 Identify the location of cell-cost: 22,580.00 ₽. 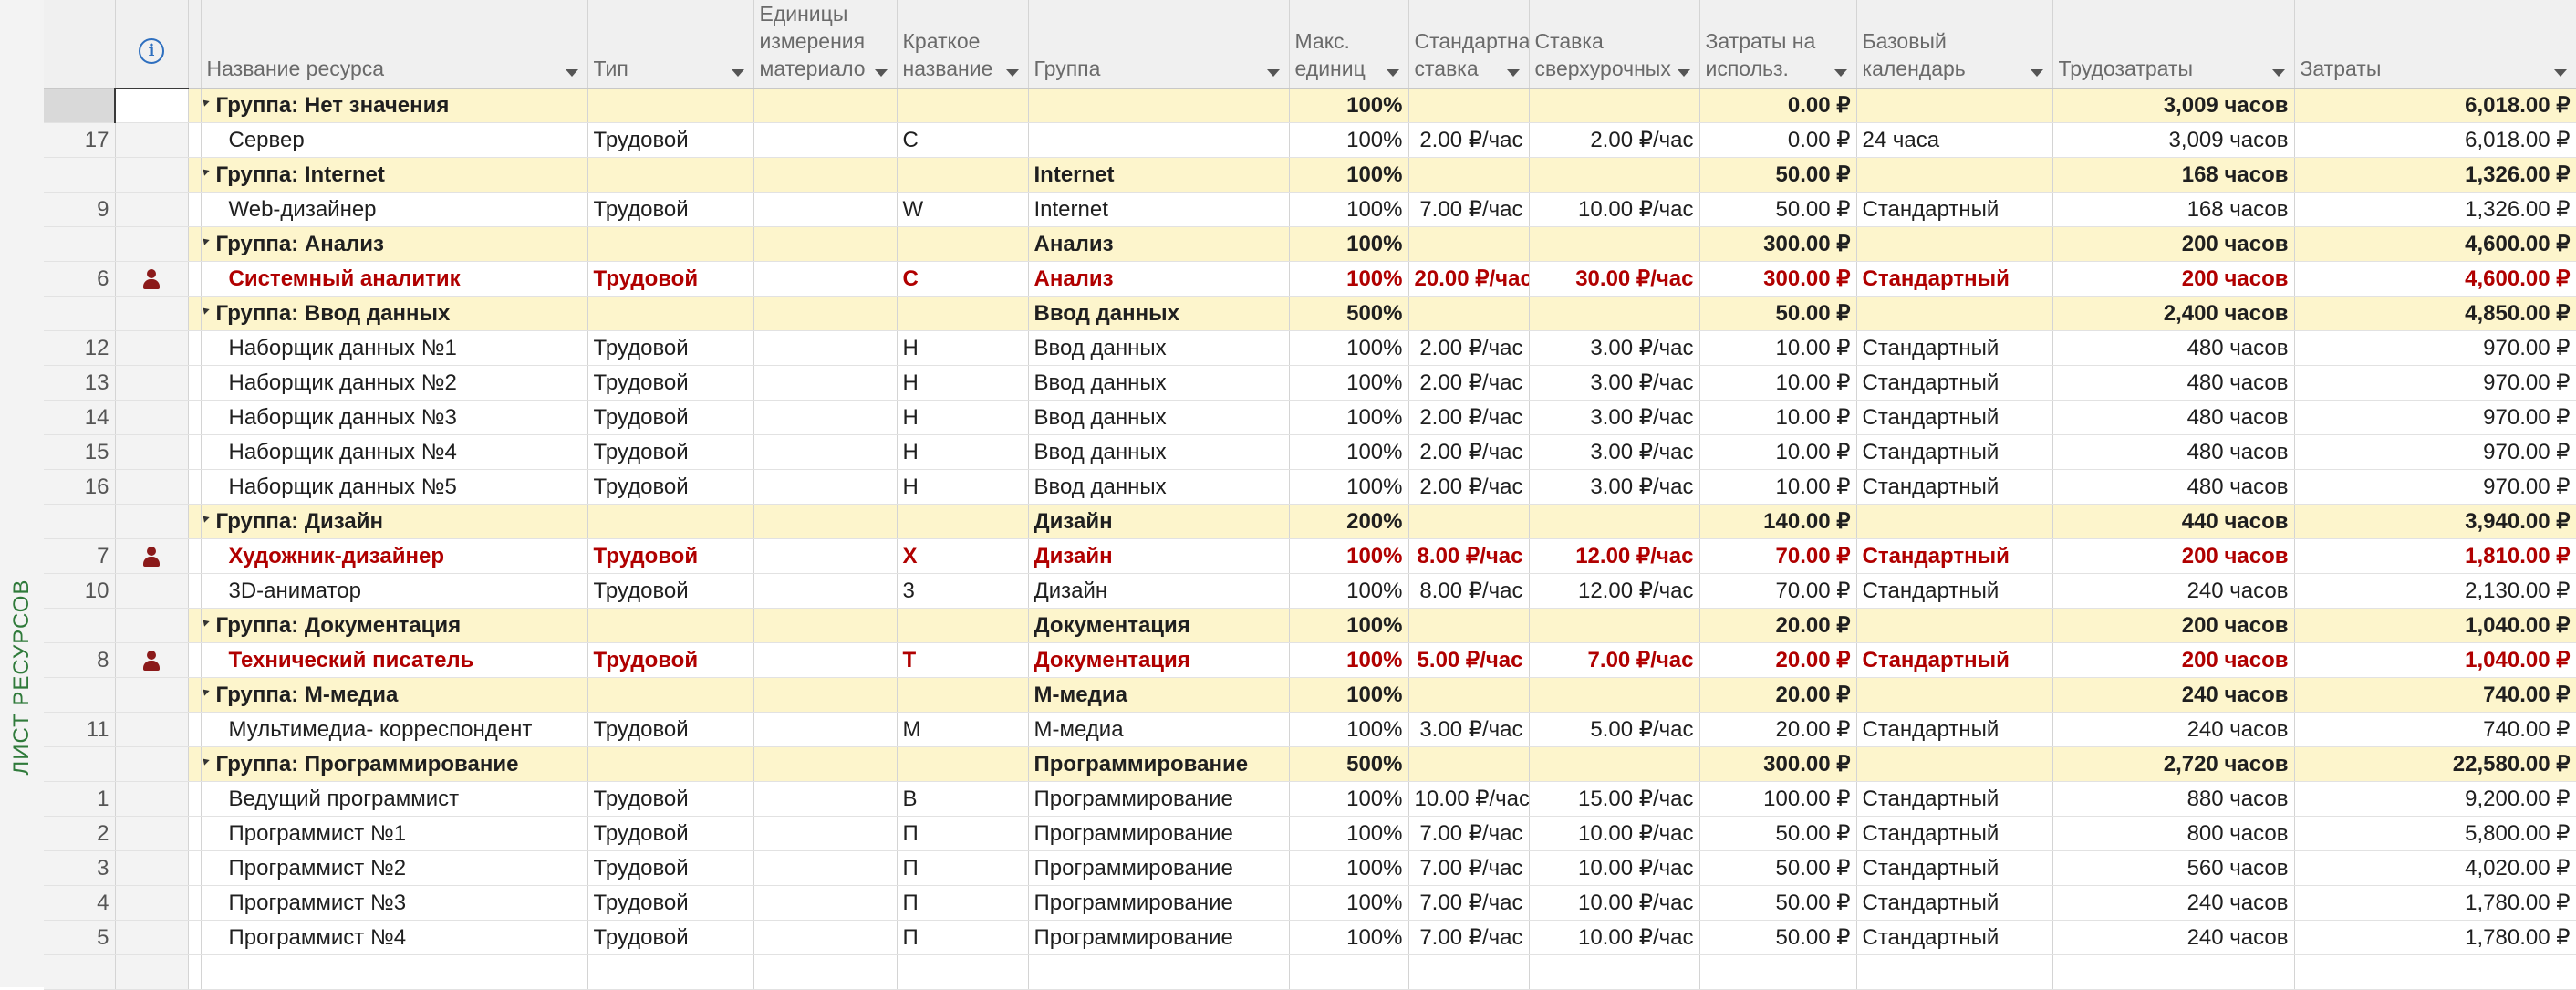
(2435, 764).